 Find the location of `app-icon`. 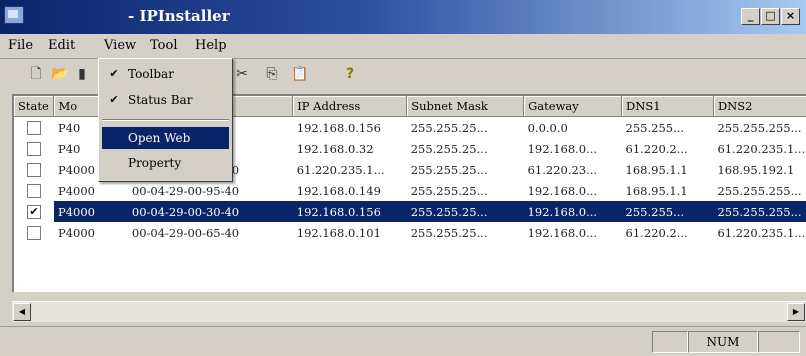

app-icon is located at coordinates (14, 15).